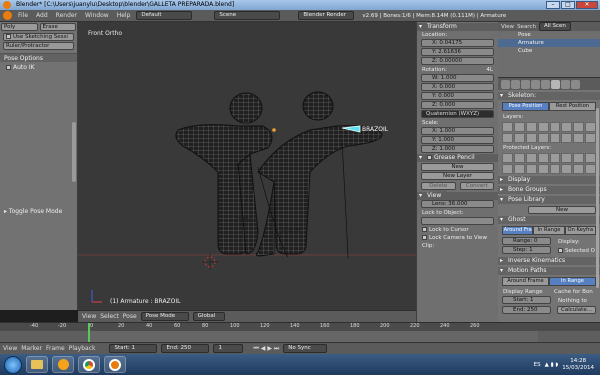 The width and height of the screenshot is (600, 375). I want to click on protected-layers-grid, so click(549, 158).